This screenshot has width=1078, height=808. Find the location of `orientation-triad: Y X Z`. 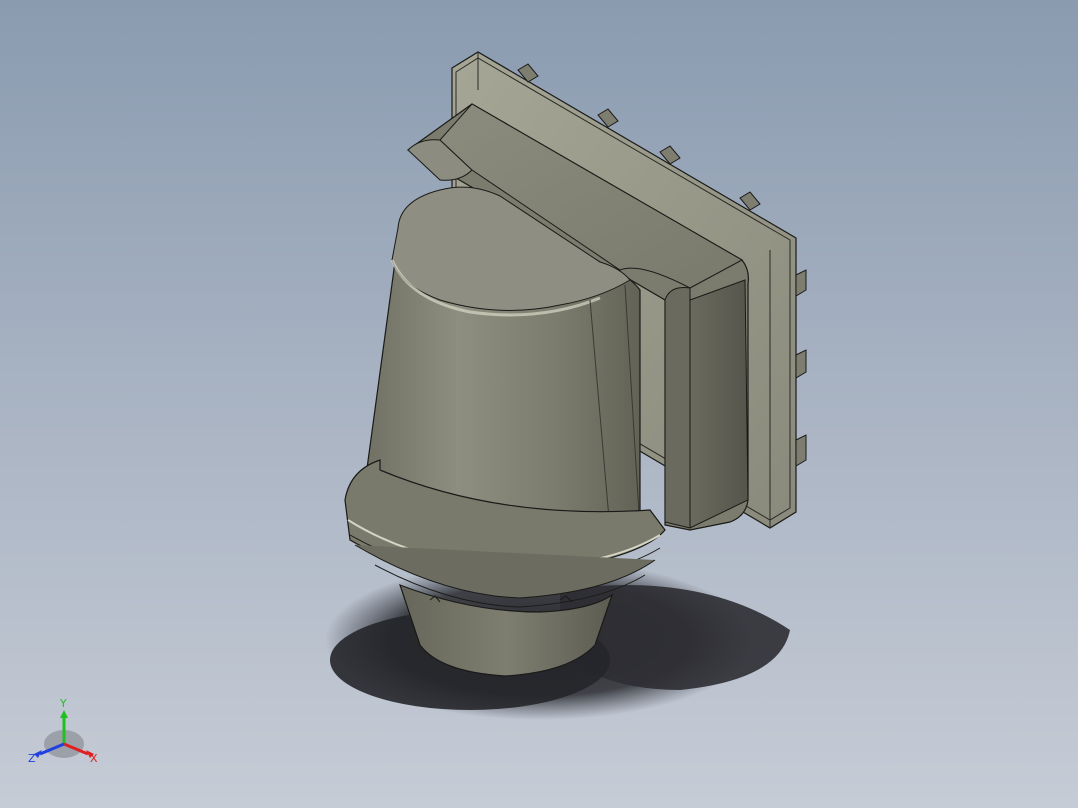

orientation-triad: Y X Z is located at coordinates (66, 734).